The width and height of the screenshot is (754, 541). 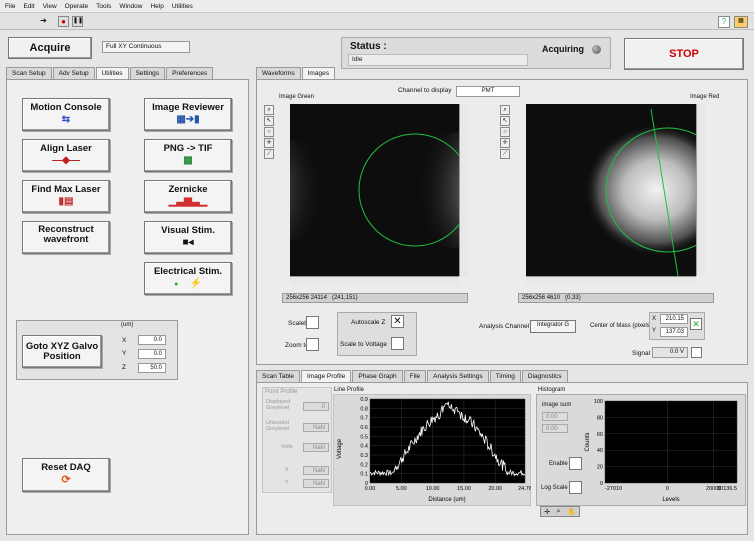 What do you see at coordinates (188, 196) in the screenshot?
I see `zernicke-button: Zernicke ▁▃▆▃▁` at bounding box center [188, 196].